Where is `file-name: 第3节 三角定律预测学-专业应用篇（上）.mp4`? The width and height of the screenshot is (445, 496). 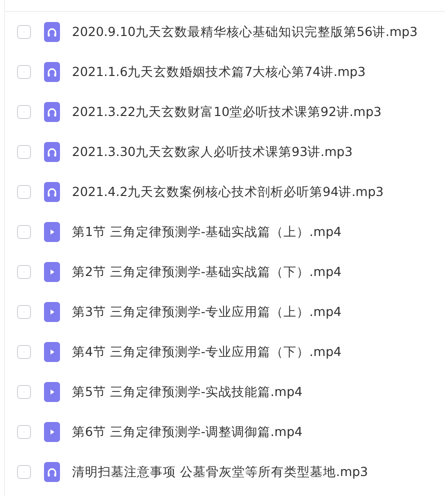 file-name: 第3节 三角定律预测学-专业应用篇（上）.mp4 is located at coordinates (207, 312).